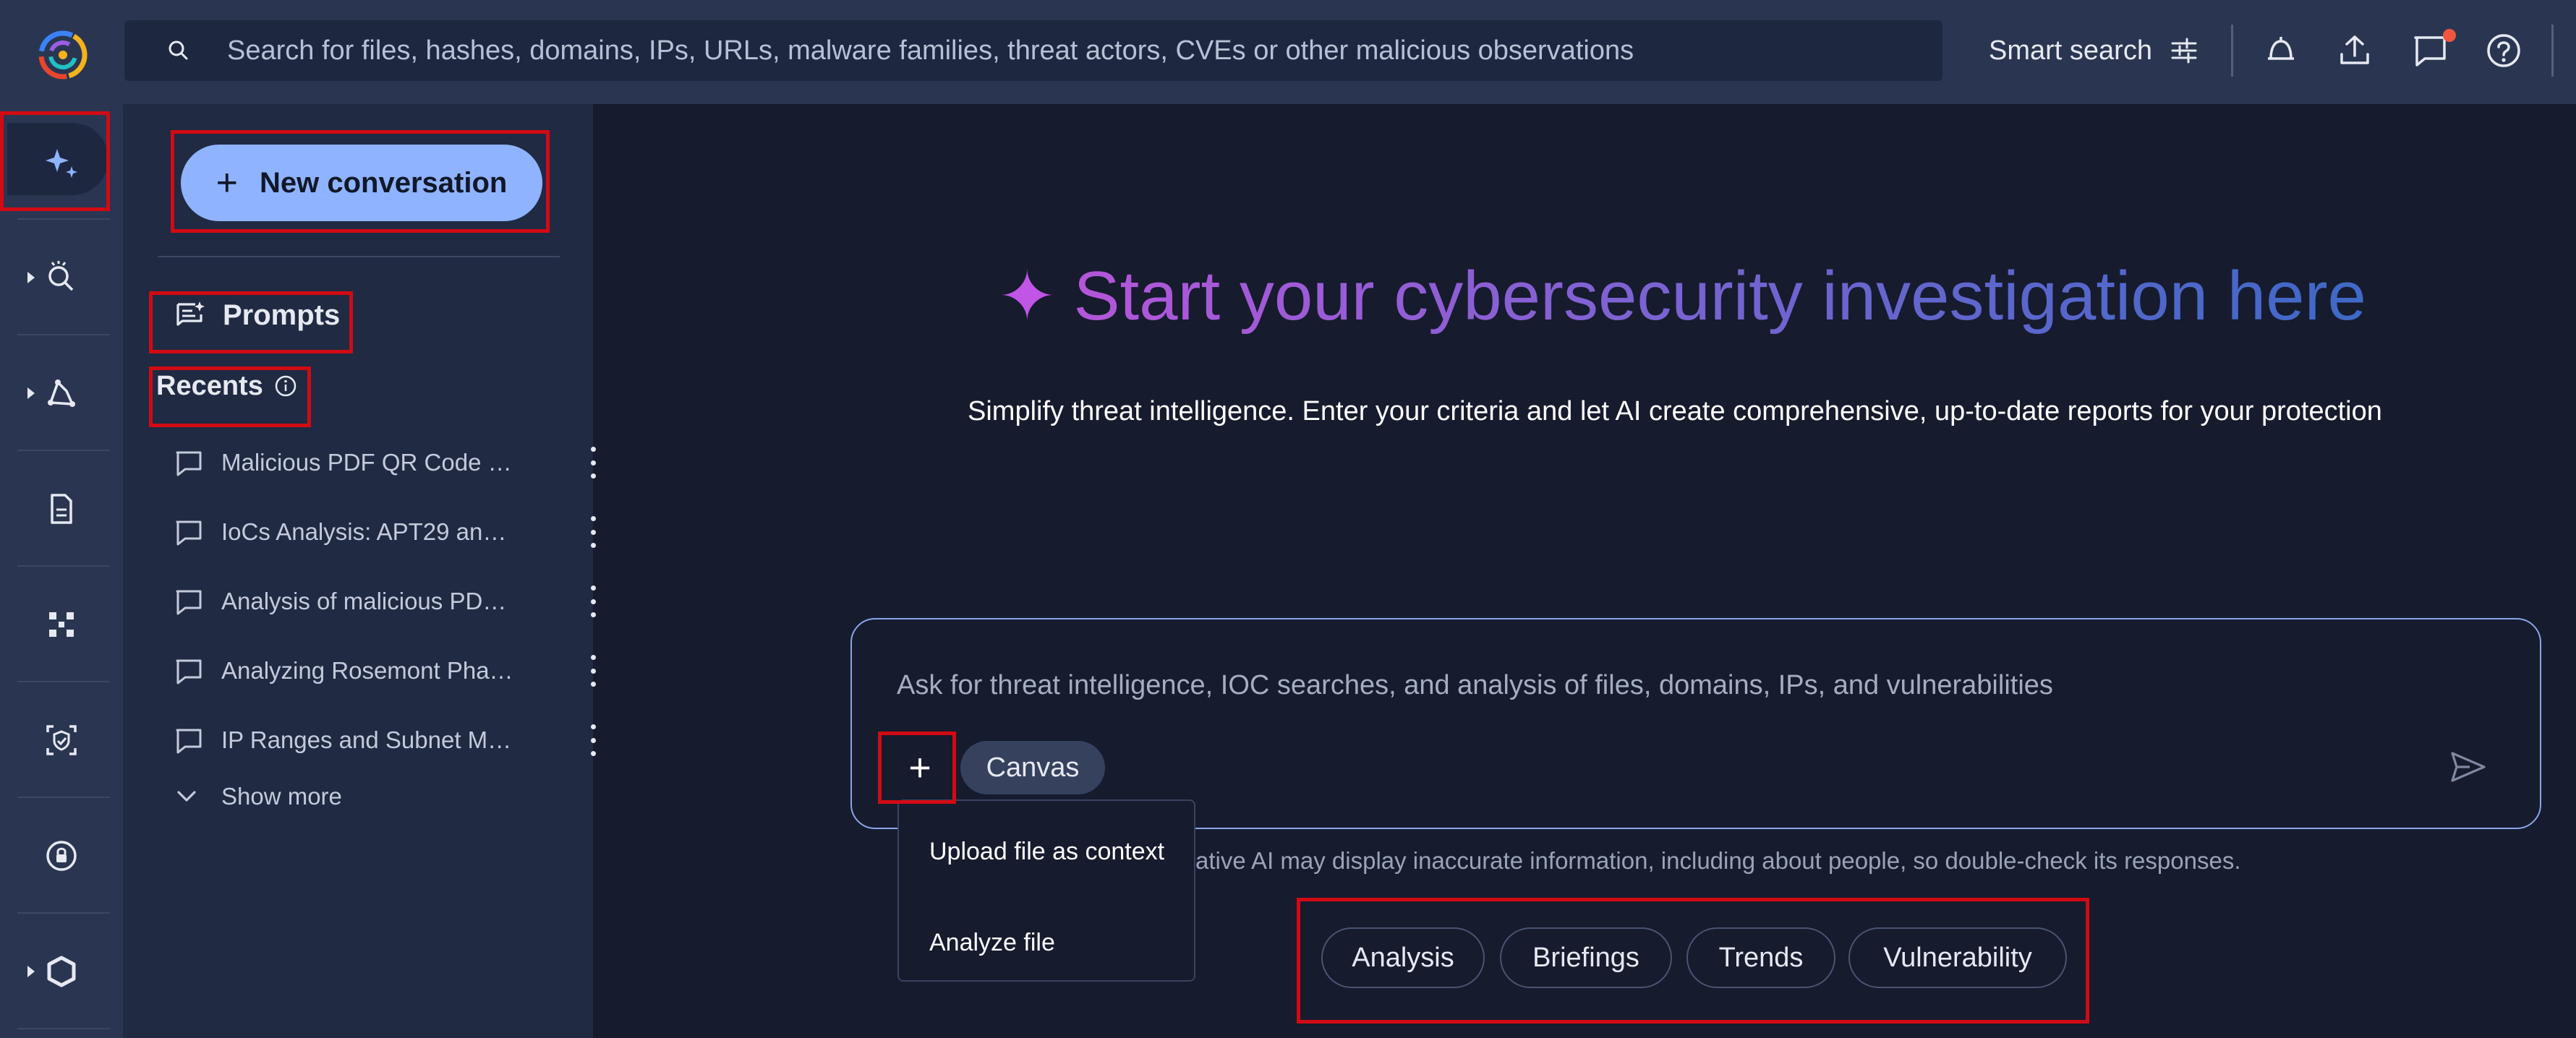 The image size is (2576, 1038). I want to click on recent-conversation-item: IP Ranges and Subnet Mapping, so click(385, 740).